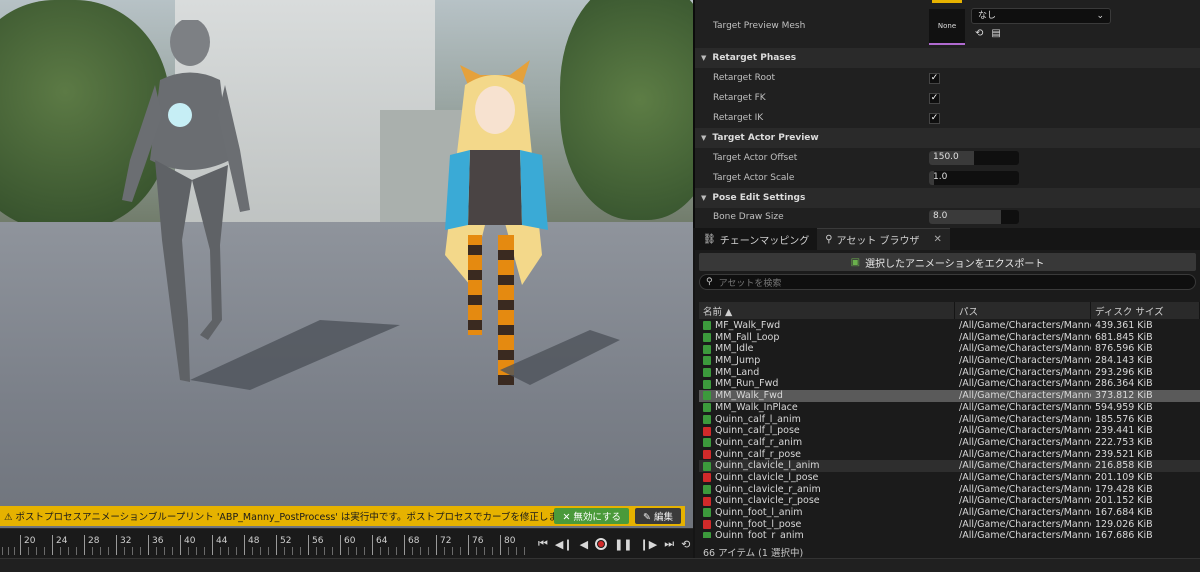 This screenshot has width=1200, height=572. I want to click on edit-button: ✎ 編集, so click(658, 516).